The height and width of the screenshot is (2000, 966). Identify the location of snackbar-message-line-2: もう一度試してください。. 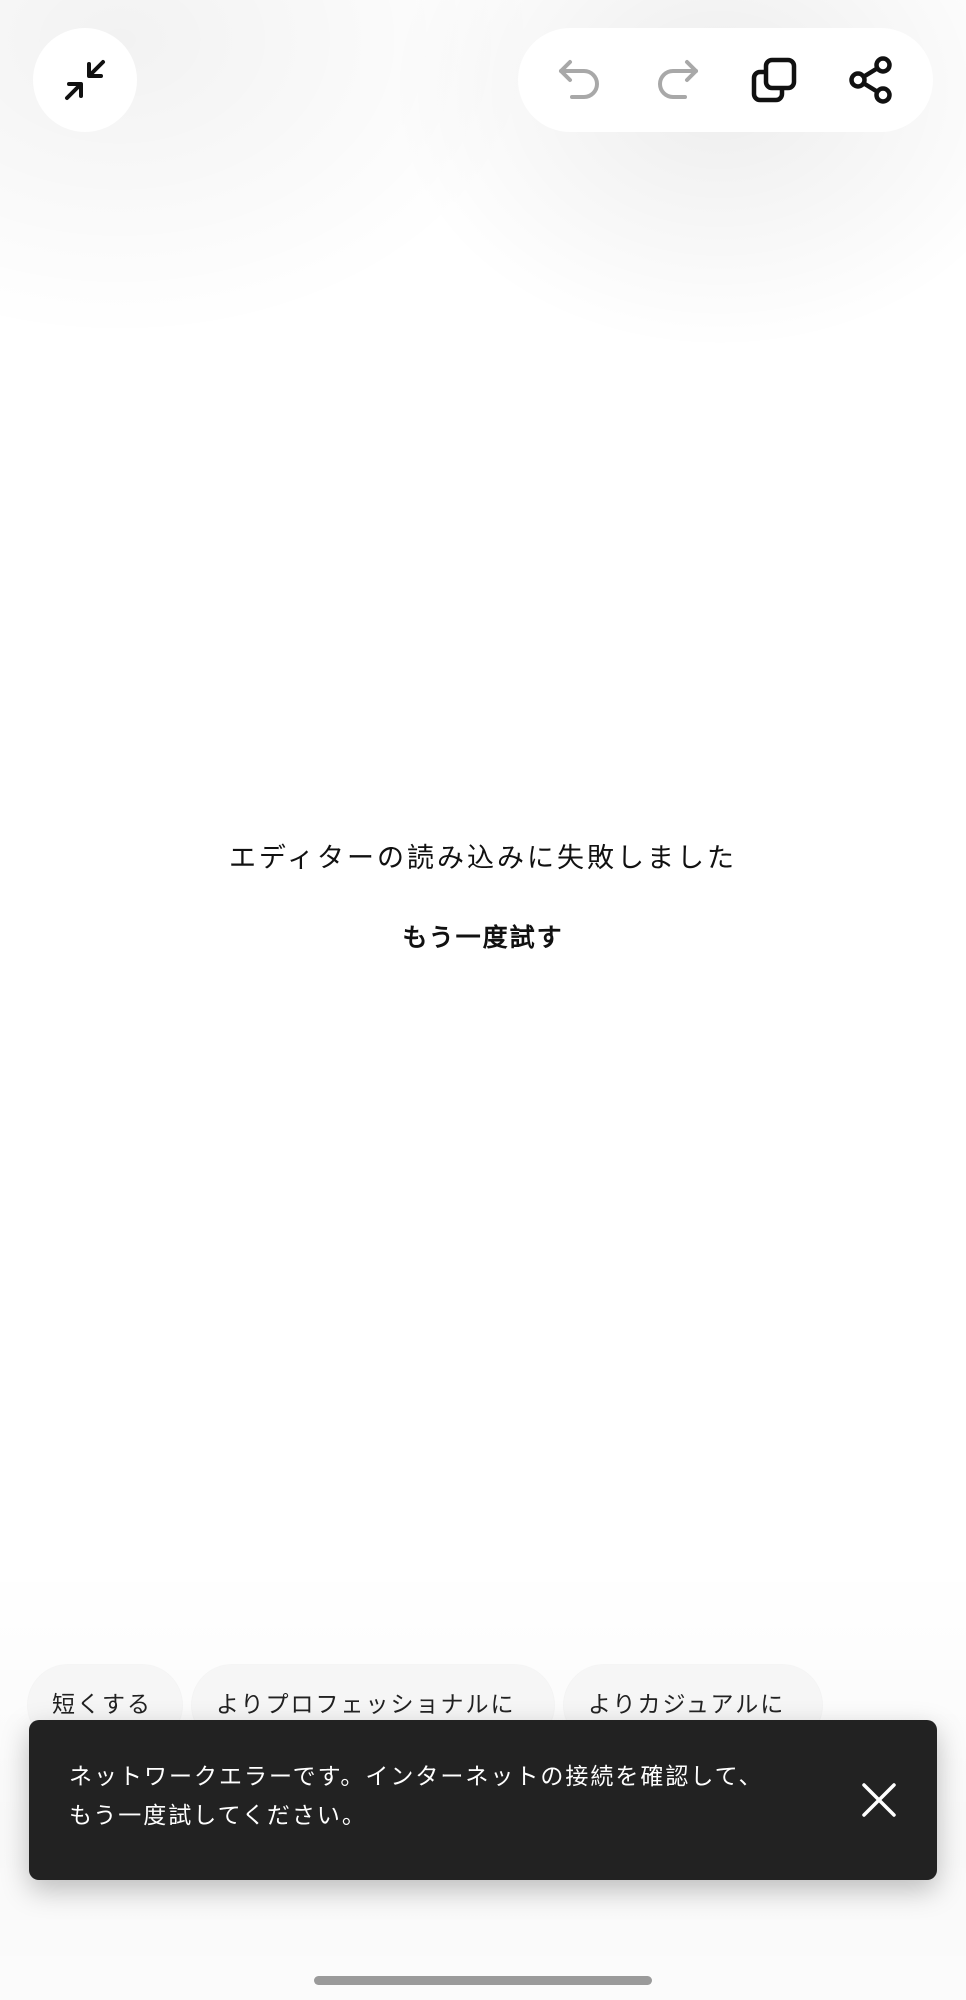
(218, 1816).